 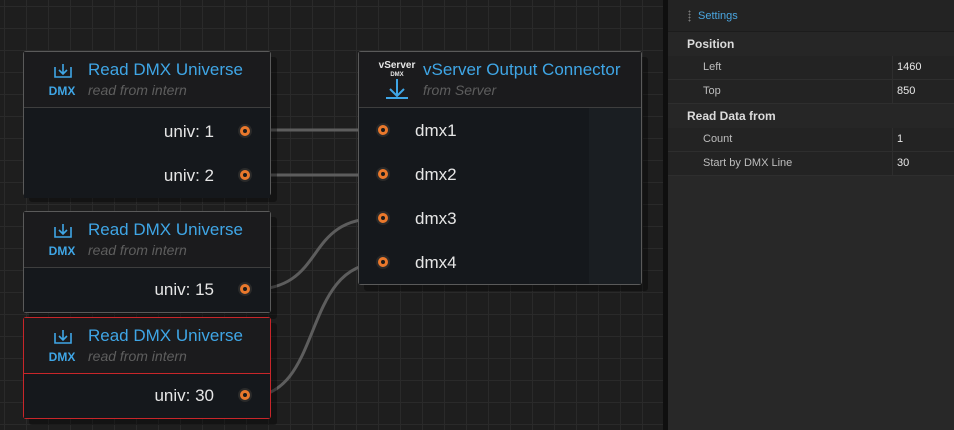 What do you see at coordinates (811, 164) in the screenshot?
I see `property-row-start-by-dmx-line: Start by DMX Line 30` at bounding box center [811, 164].